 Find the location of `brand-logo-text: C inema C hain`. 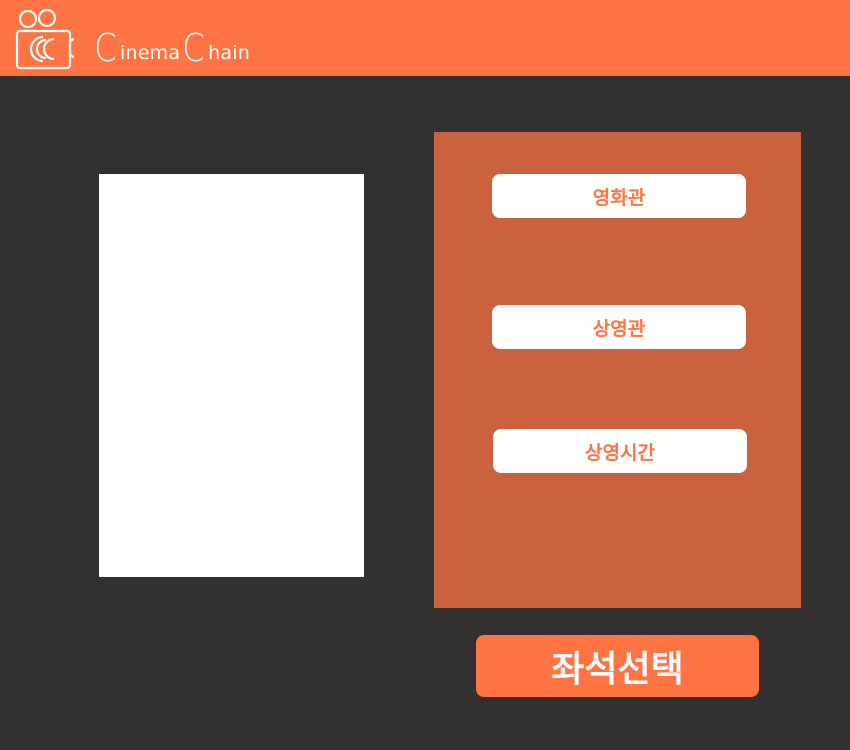

brand-logo-text: C inema C hain is located at coordinates (171, 48).